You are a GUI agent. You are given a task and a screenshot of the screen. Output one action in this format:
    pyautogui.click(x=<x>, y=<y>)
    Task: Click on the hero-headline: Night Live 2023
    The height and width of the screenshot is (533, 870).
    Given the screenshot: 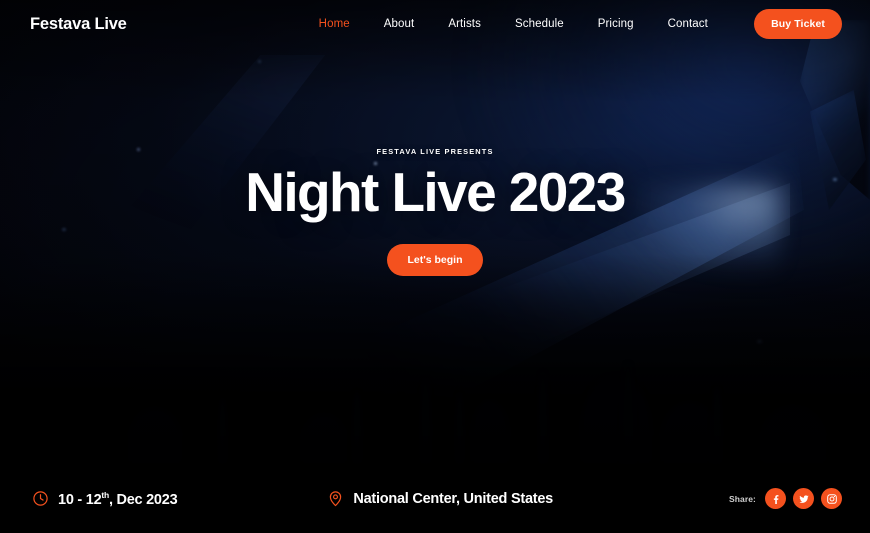 What is the action you would take?
    pyautogui.click(x=435, y=191)
    